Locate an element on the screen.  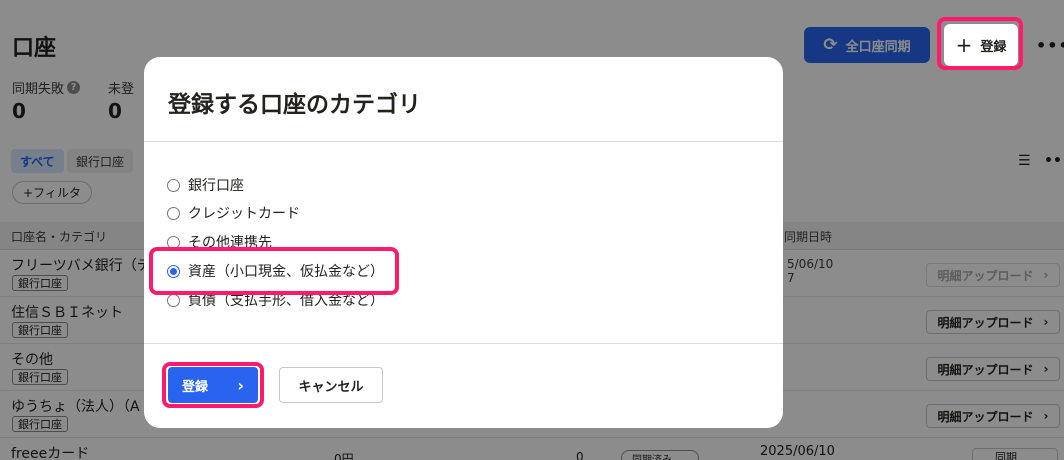
option-label: 銀行口座 is located at coordinates (216, 186).